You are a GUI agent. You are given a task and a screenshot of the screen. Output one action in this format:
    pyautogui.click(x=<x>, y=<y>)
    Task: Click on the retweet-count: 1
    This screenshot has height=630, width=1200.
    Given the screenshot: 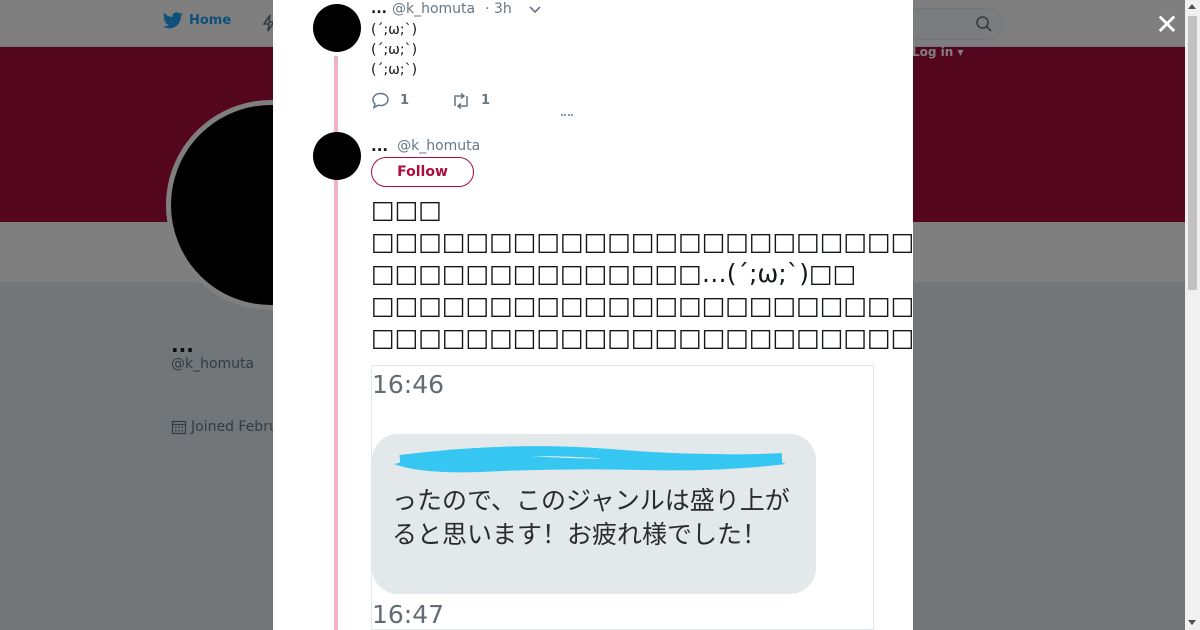 What is the action you would take?
    pyautogui.click(x=486, y=100)
    